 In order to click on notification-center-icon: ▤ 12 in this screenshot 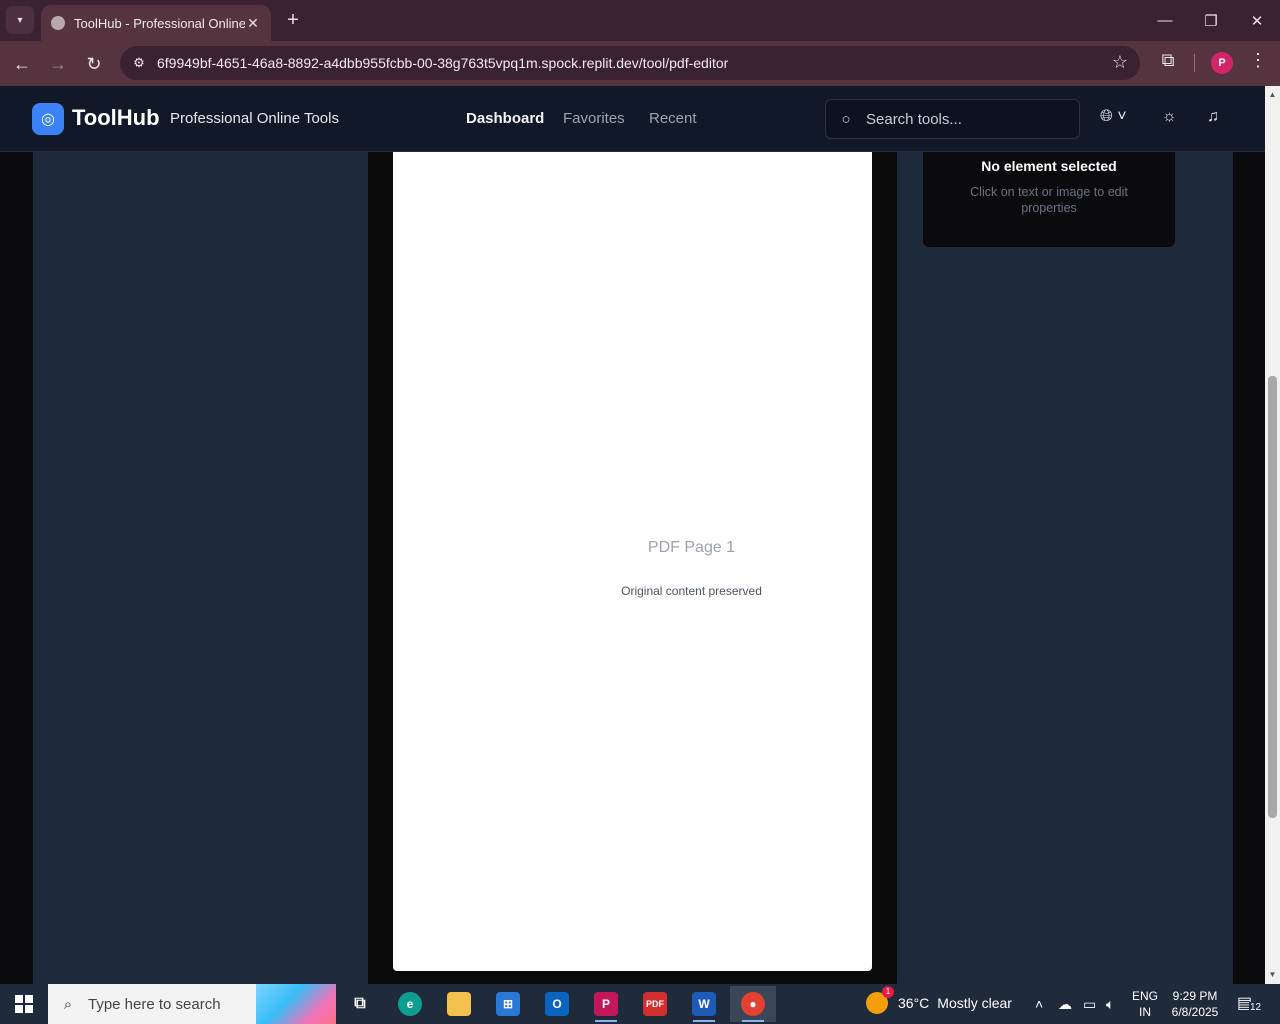, I will do `click(1252, 1004)`.